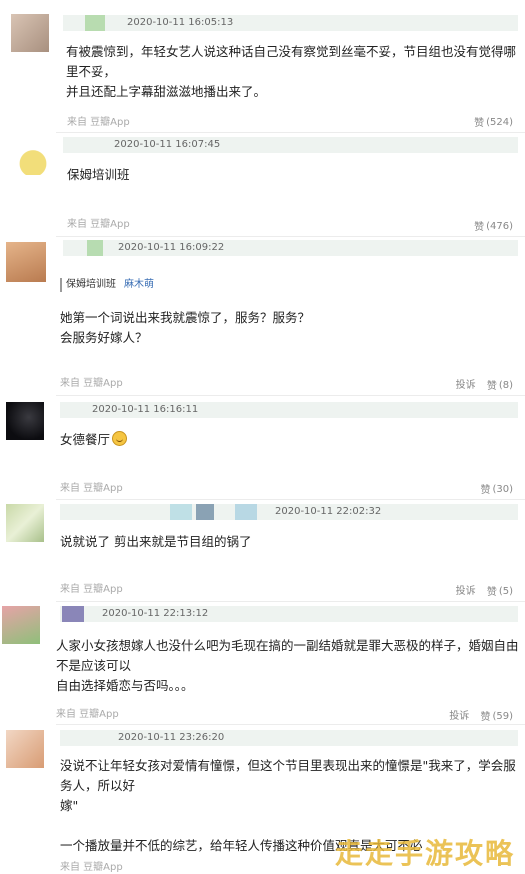  What do you see at coordinates (280, 440) in the screenshot?
I see `comment-text: 女德餐厅` at bounding box center [280, 440].